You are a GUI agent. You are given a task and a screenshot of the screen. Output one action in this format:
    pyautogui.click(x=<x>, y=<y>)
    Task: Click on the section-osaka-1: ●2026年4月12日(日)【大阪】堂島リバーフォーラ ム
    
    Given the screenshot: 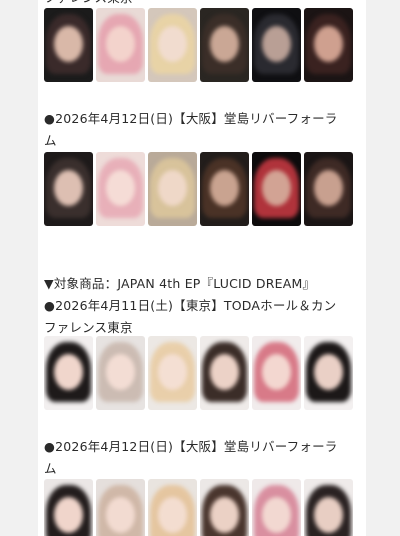 What is the action you would take?
    pyautogui.click(x=190, y=130)
    